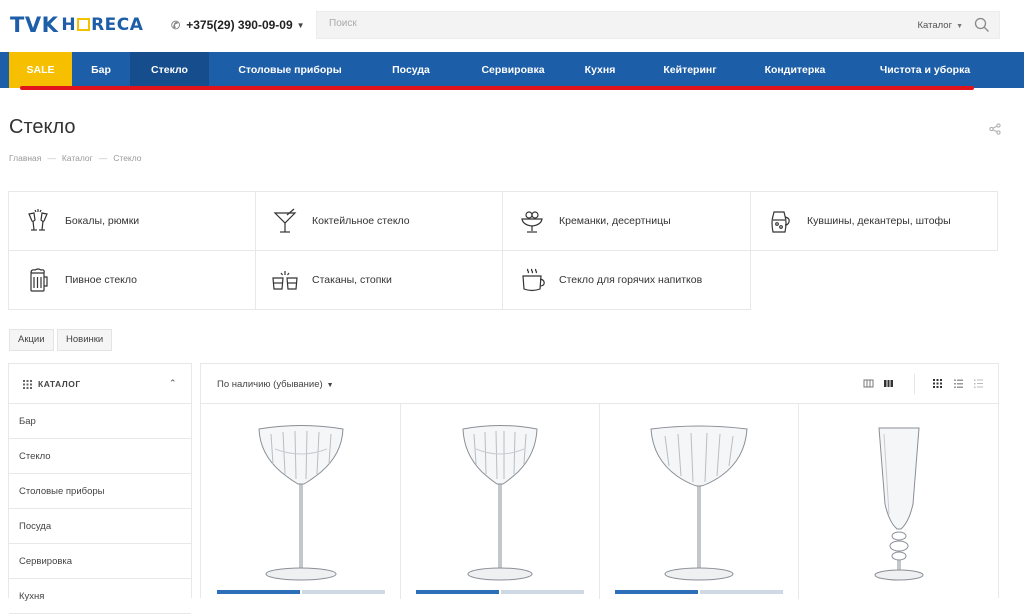 Image resolution: width=1024 pixels, height=614 pixels. Describe the element at coordinates (554, 23) in the screenshot. I see `search-input` at that location.